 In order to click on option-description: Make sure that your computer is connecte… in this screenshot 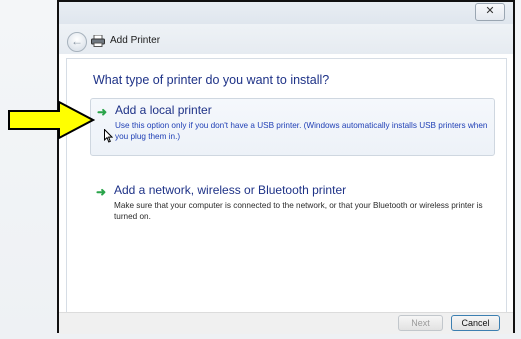, I will do `click(298, 211)`.